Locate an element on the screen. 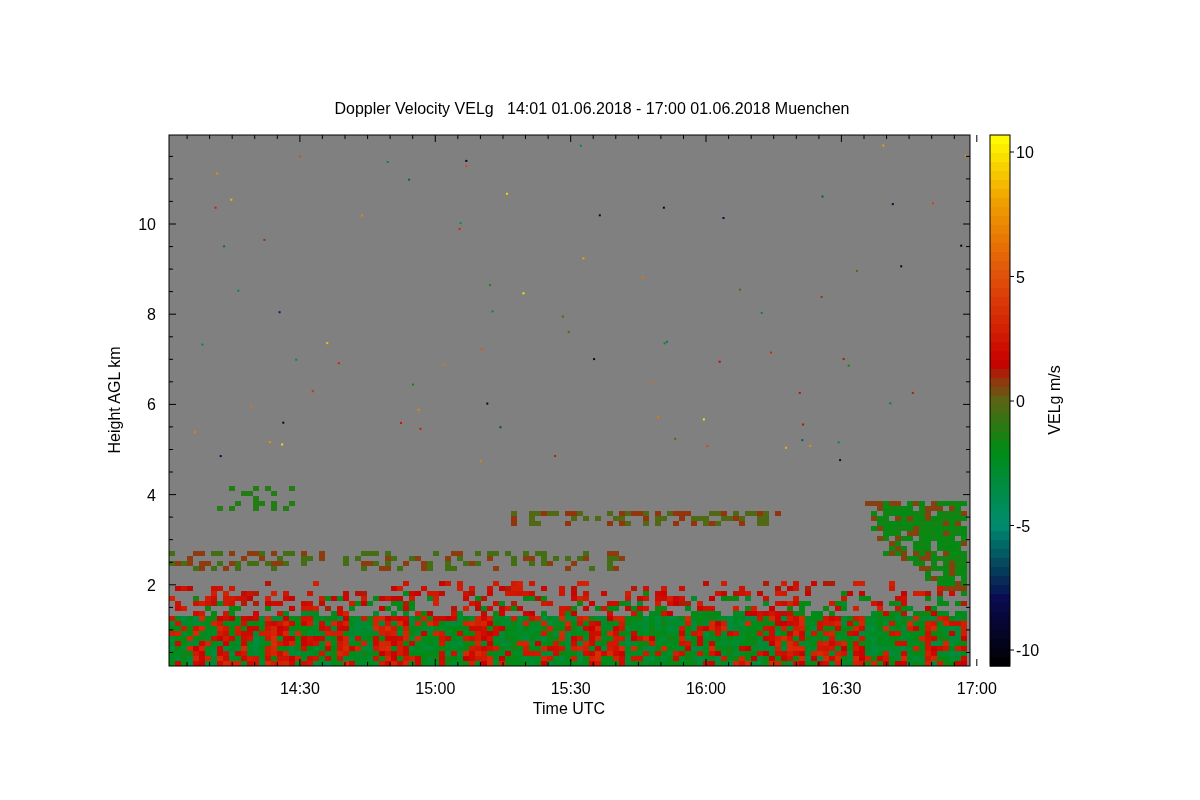  tick-label: 4 is located at coordinates (151, 495).